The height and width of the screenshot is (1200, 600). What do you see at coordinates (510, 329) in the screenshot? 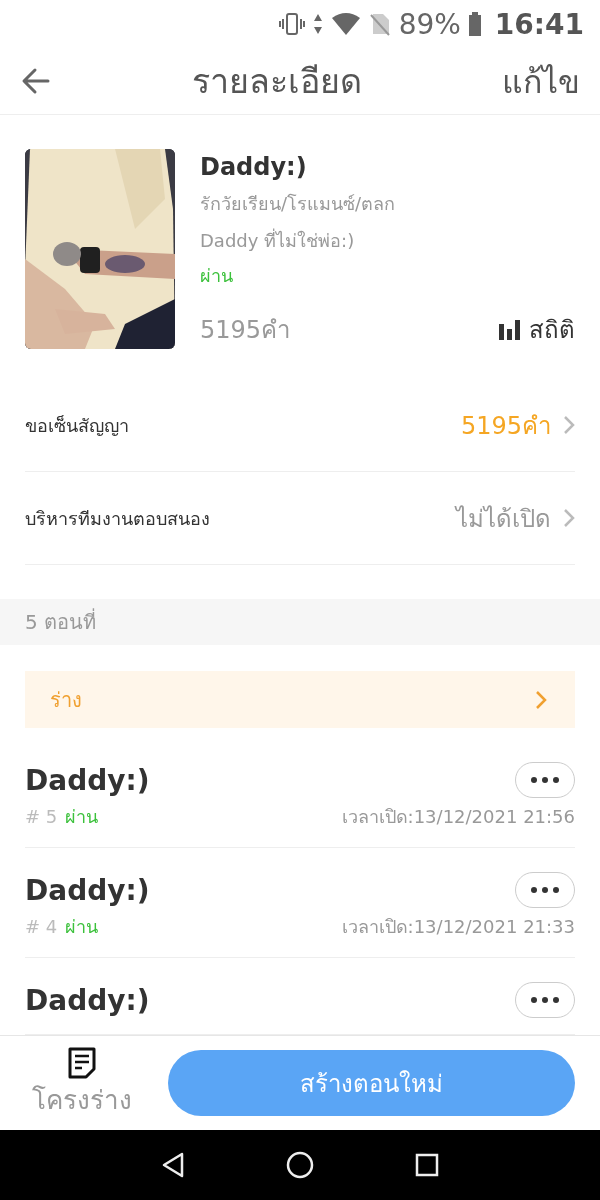
I see `bar-chart-icon` at bounding box center [510, 329].